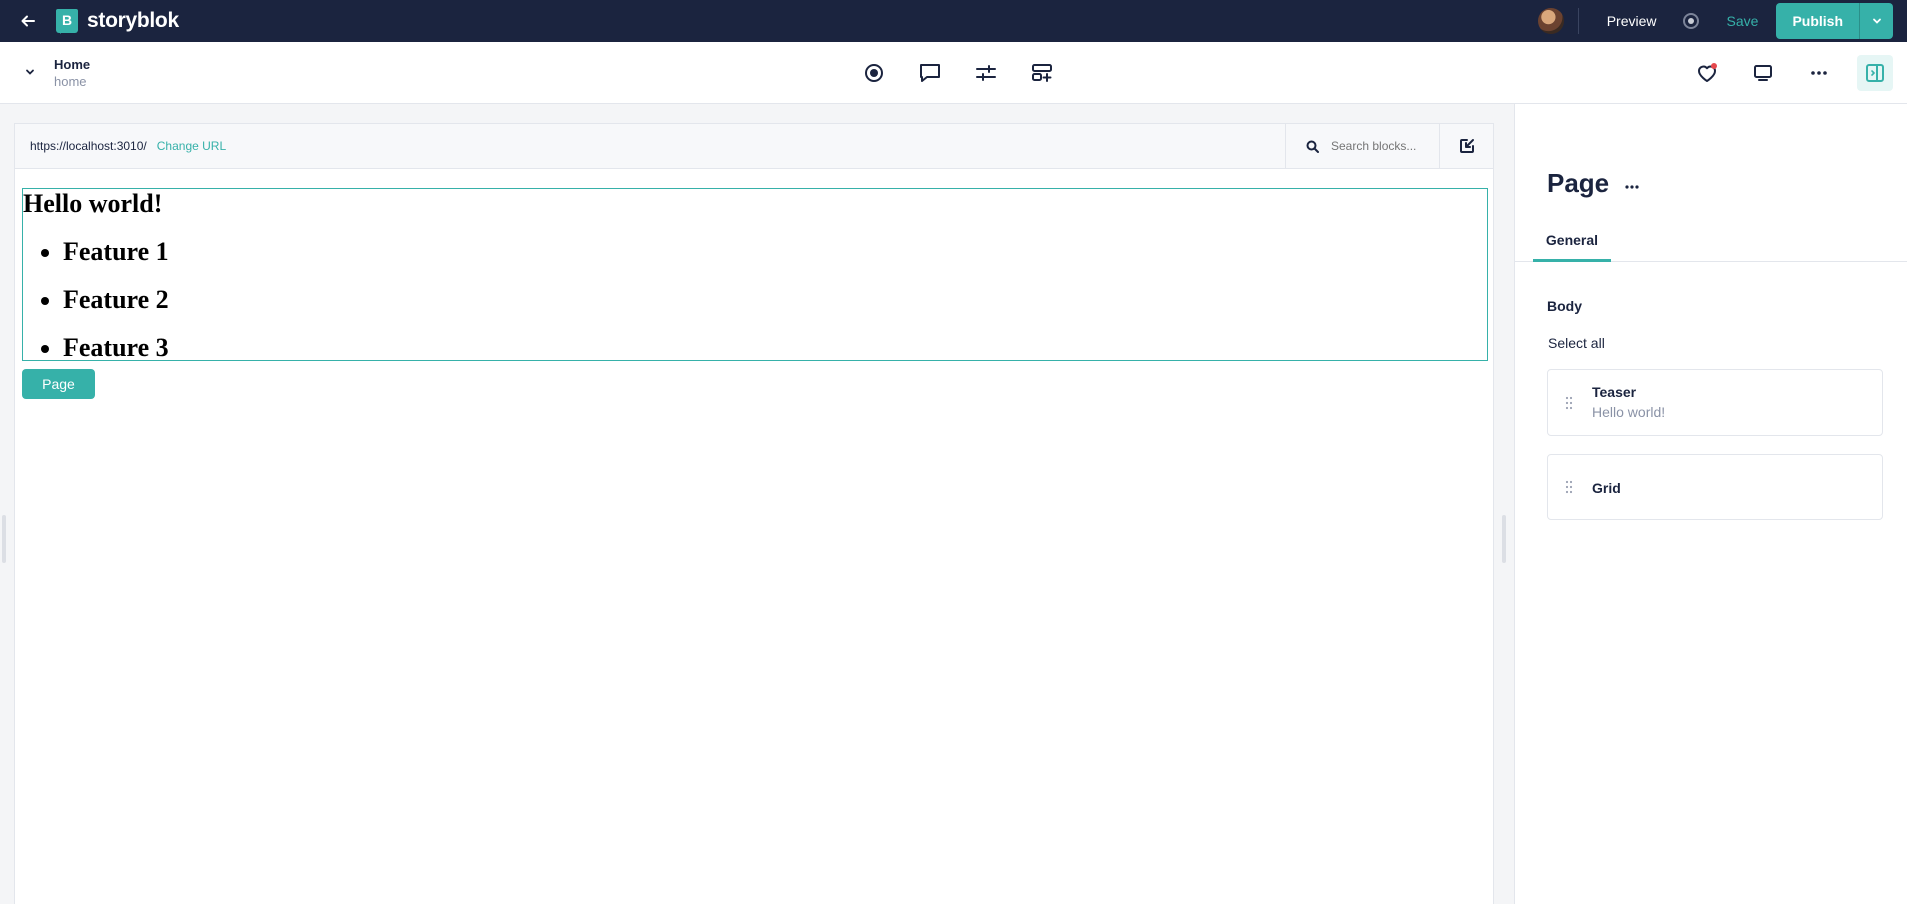  Describe the element at coordinates (1312, 146) in the screenshot. I see `search-icon` at that location.